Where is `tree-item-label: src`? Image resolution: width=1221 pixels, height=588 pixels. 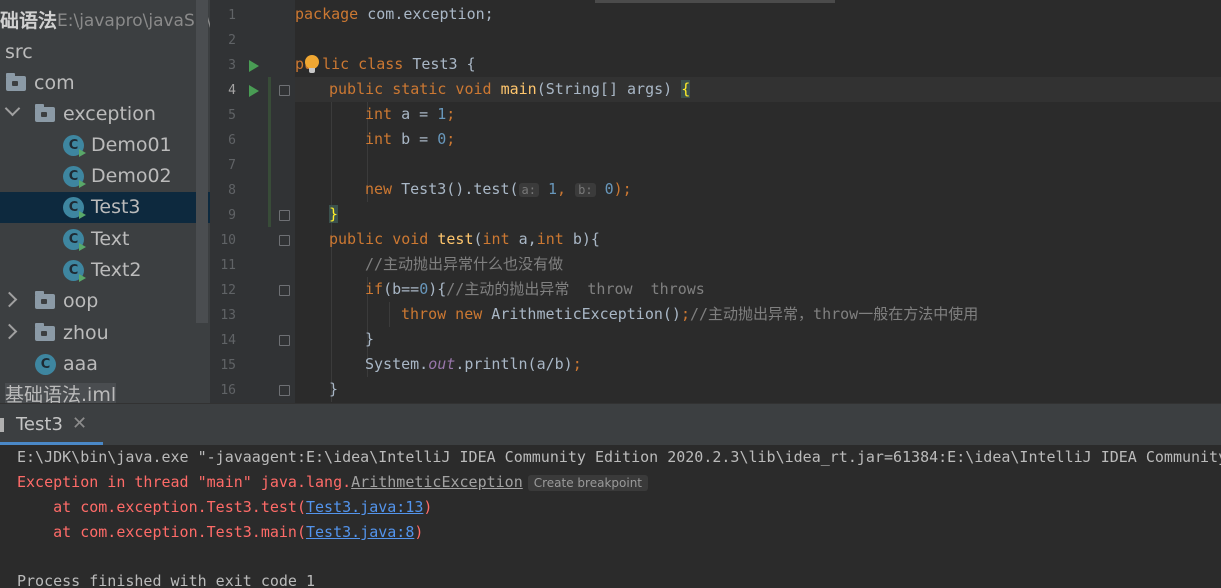
tree-item-label: src is located at coordinates (19, 52).